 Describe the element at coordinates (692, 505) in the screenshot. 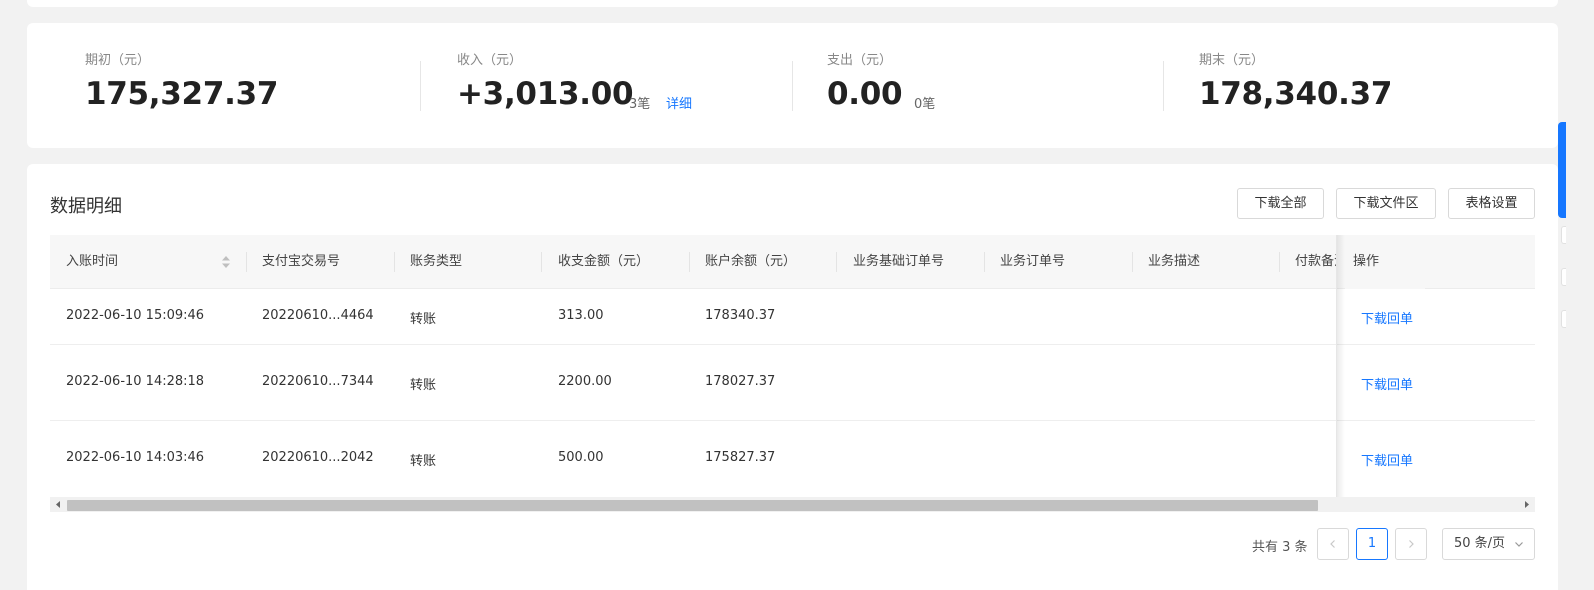

I see `scroll-thumb` at that location.